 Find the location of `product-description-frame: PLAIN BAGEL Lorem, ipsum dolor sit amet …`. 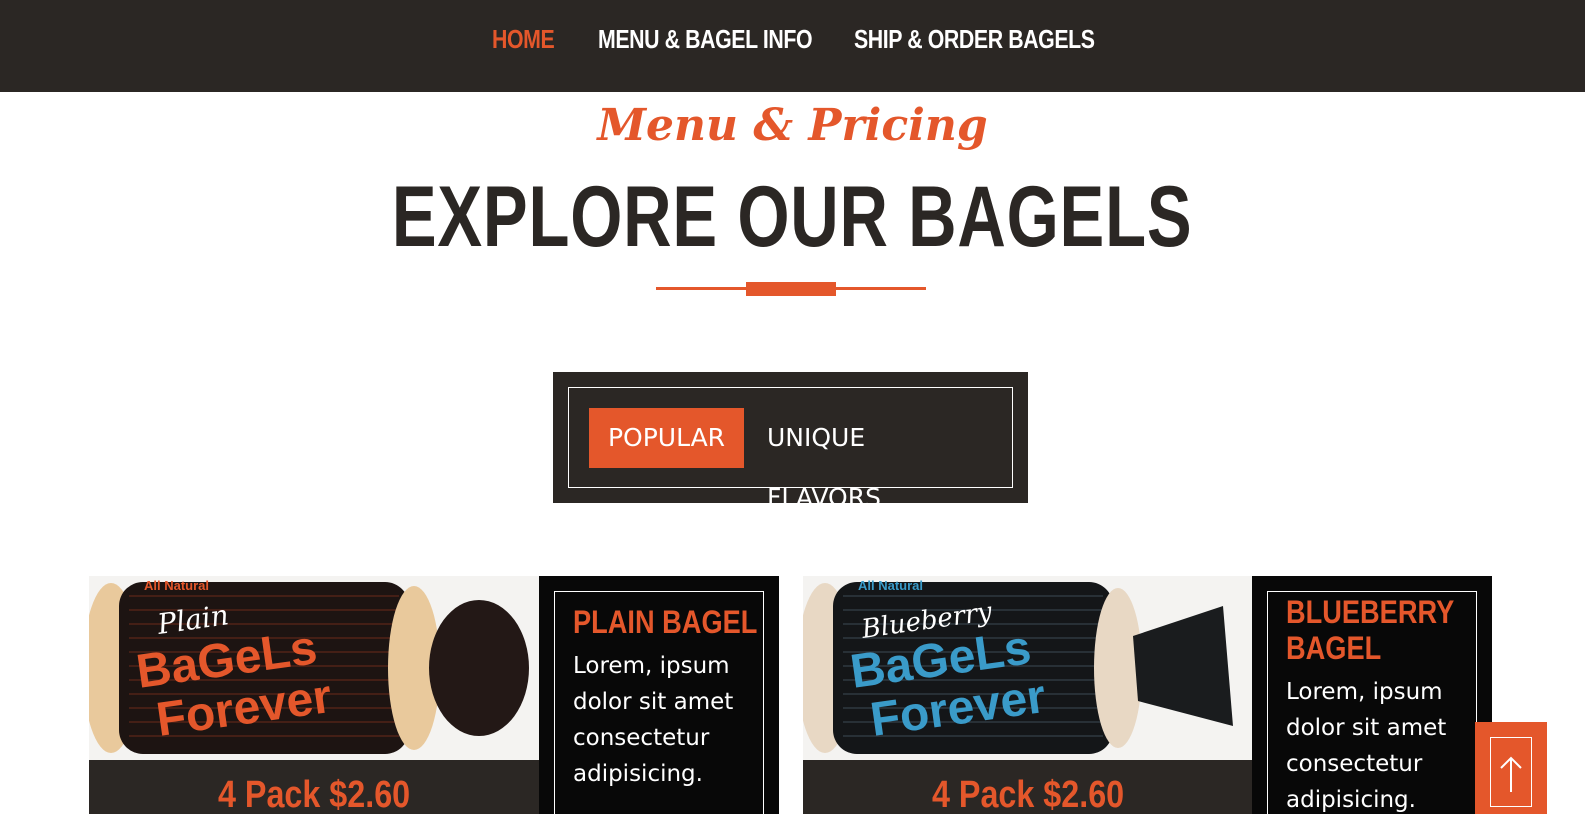

product-description-frame: PLAIN BAGEL Lorem, ipsum dolor sit amet … is located at coordinates (659, 702).